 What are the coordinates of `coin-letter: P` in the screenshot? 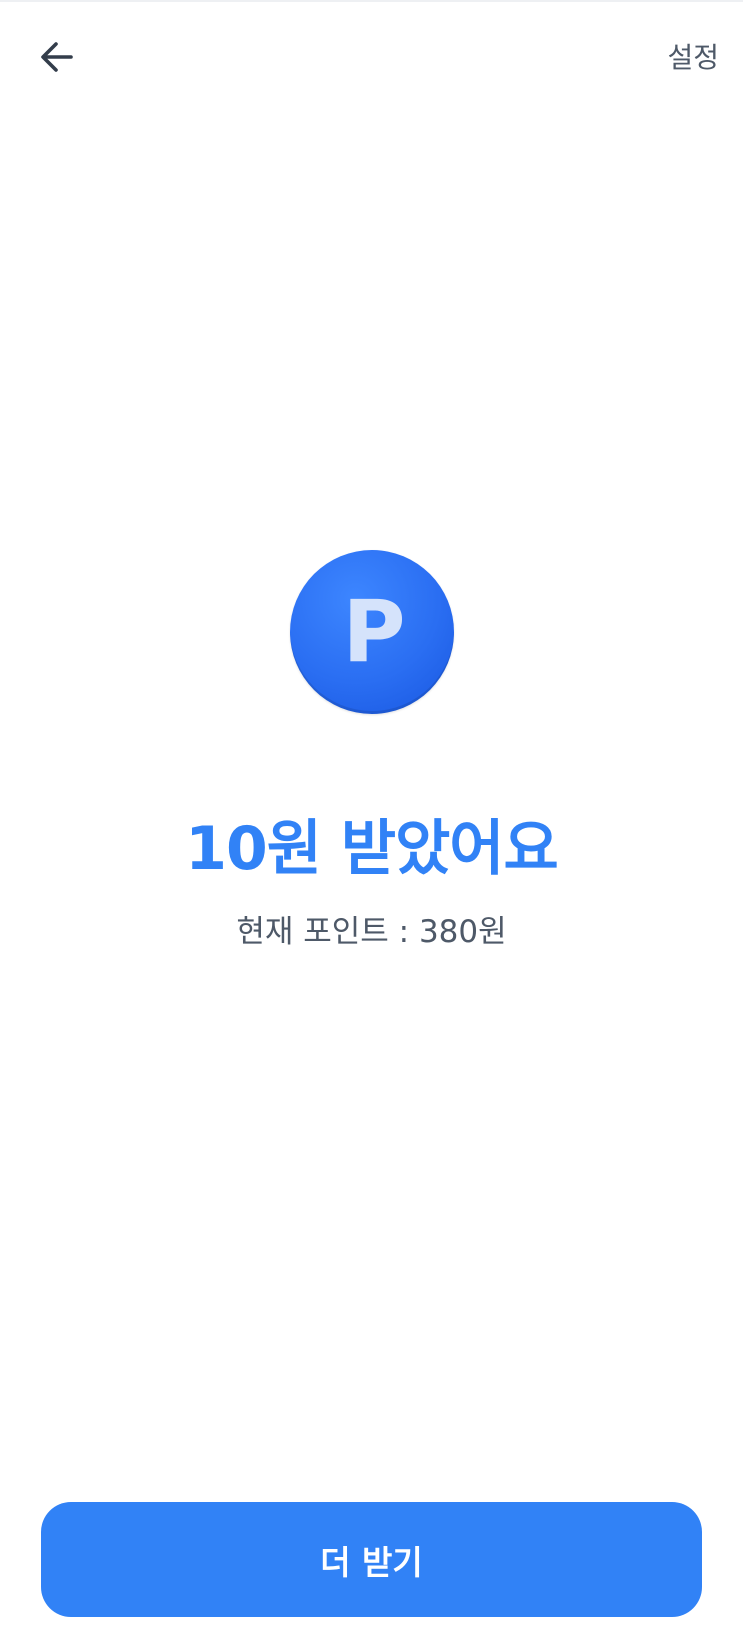 It's located at (374, 632).